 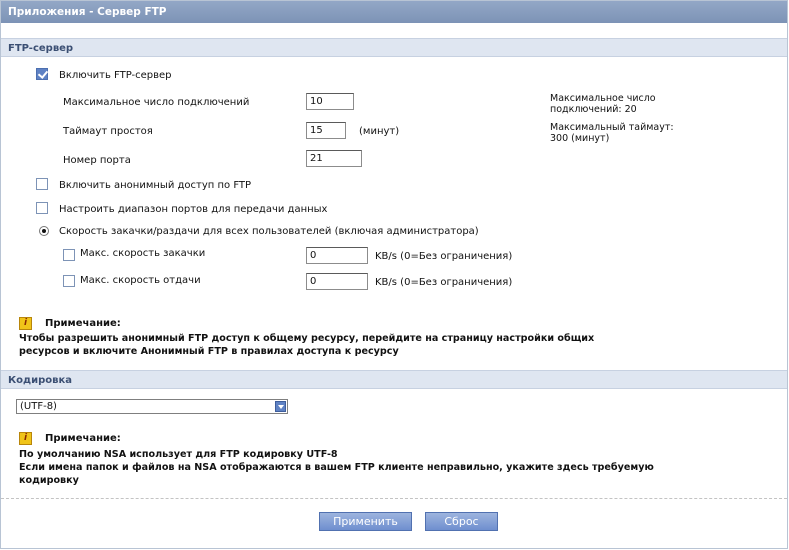 What do you see at coordinates (155, 185) in the screenshot?
I see `anonymous-ftp-label: Включить анонимный доступ по FTP` at bounding box center [155, 185].